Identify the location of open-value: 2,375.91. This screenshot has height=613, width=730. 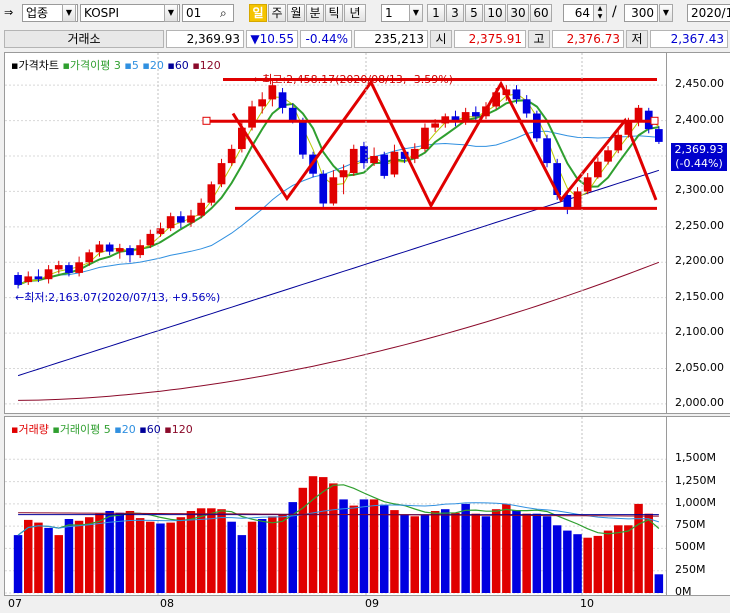
(490, 39).